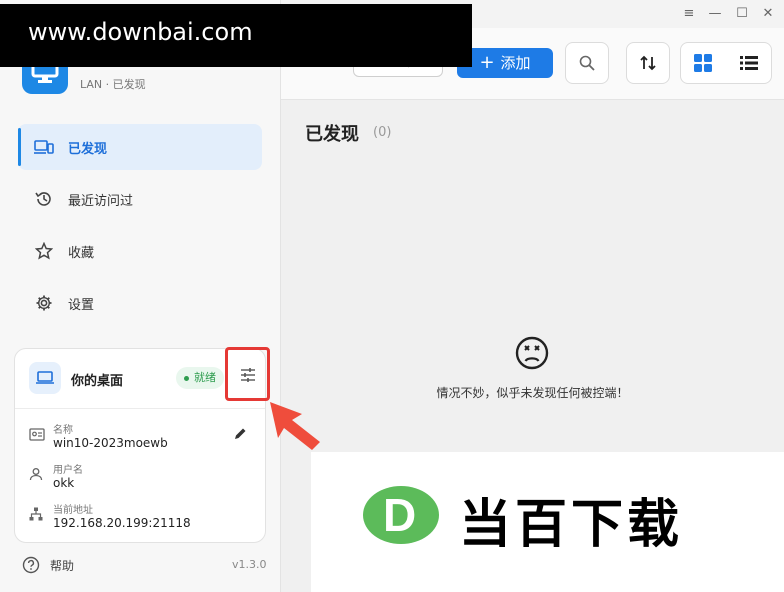  Describe the element at coordinates (44, 303) in the screenshot. I see `gear-icon` at that location.